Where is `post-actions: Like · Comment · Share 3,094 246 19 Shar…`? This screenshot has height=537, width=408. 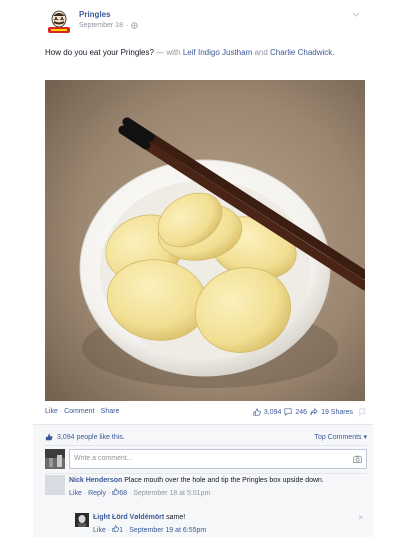
post-actions: Like · Comment · Share 3,094 246 19 Shar… is located at coordinates (206, 413).